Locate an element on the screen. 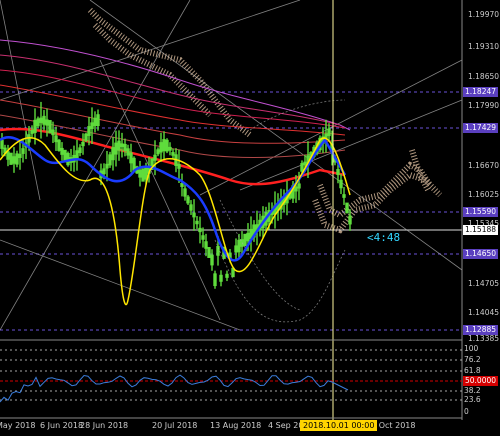 This screenshot has width=500, height=436. cursor-date-label: 2018.10.01 00:00 is located at coordinates (339, 425).